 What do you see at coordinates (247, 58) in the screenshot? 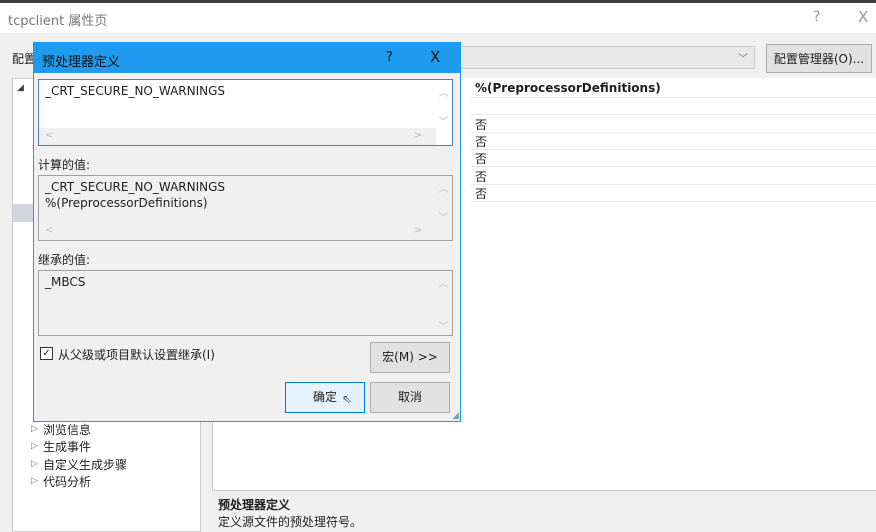
I see `dialog-titlebar: 预处理器定义 ? X` at bounding box center [247, 58].